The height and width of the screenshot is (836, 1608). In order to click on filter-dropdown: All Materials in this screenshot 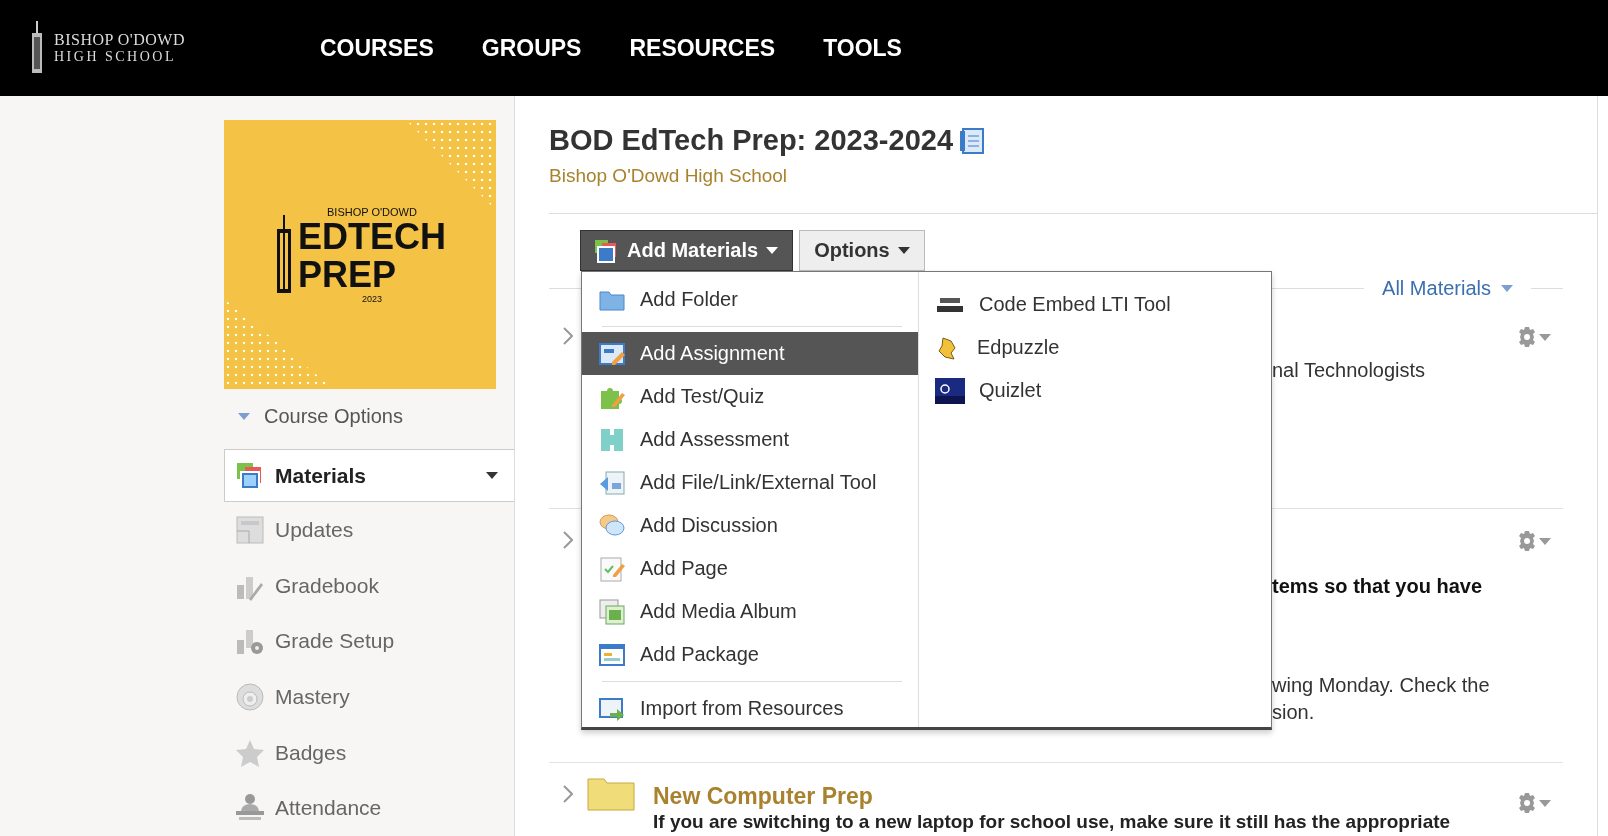, I will do `click(1447, 288)`.